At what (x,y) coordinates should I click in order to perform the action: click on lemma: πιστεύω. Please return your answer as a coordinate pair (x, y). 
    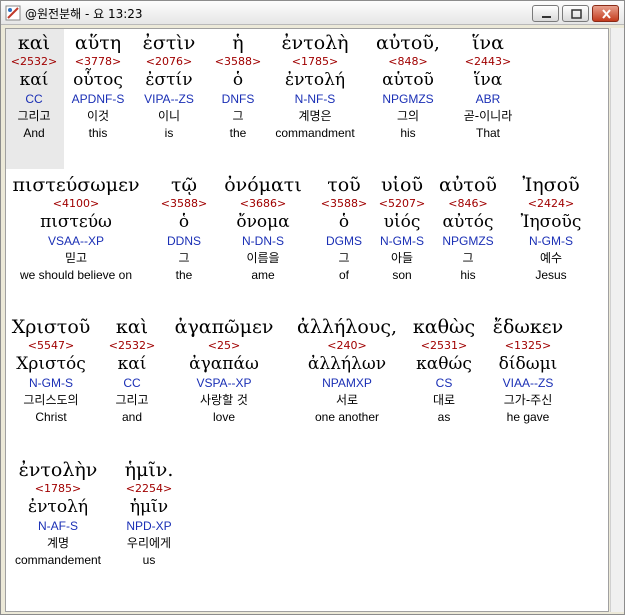
    Looking at the image, I should click on (76, 222).